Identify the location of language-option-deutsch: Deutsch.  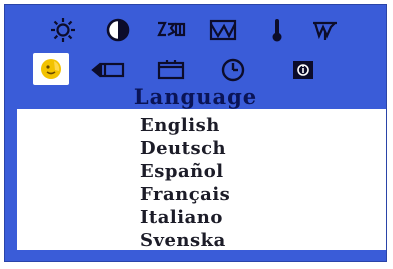
(185, 148).